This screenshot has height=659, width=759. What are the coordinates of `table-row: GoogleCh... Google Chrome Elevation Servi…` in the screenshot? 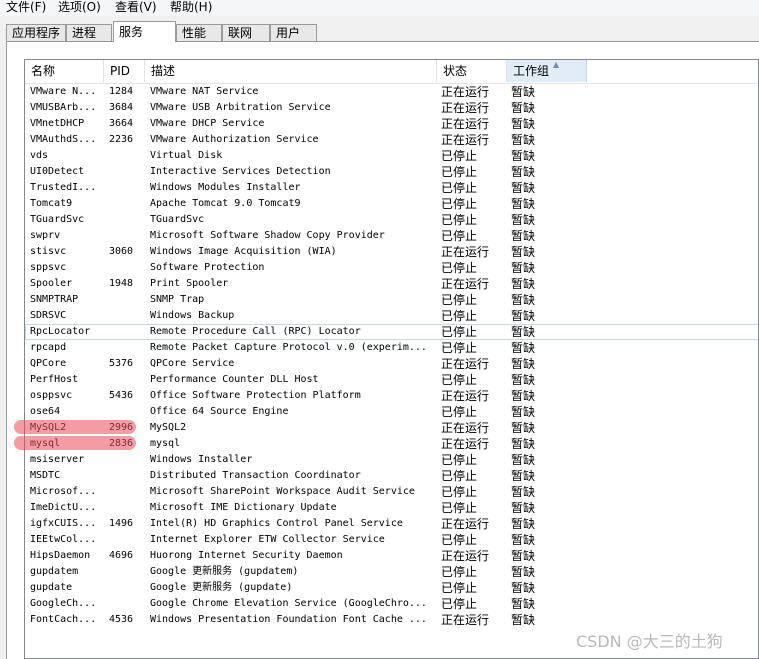 It's located at (391, 604).